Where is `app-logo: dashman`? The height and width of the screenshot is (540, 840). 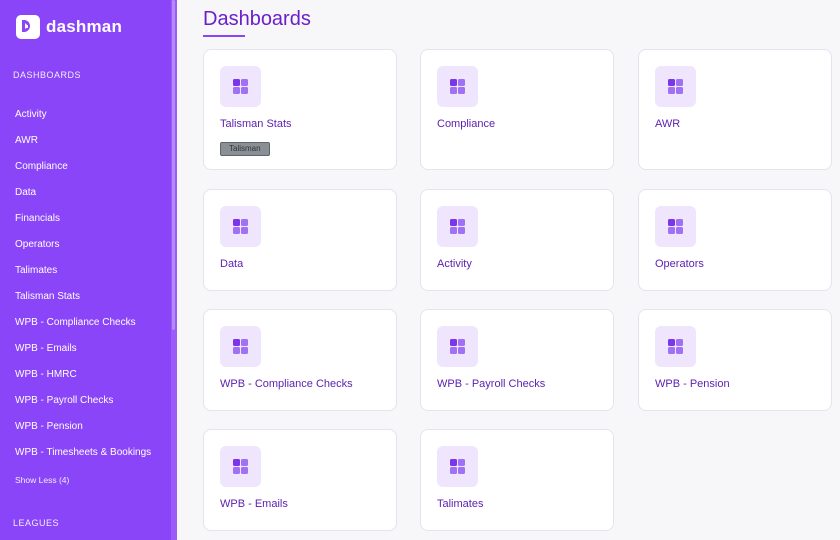 app-logo: dashman is located at coordinates (69, 27).